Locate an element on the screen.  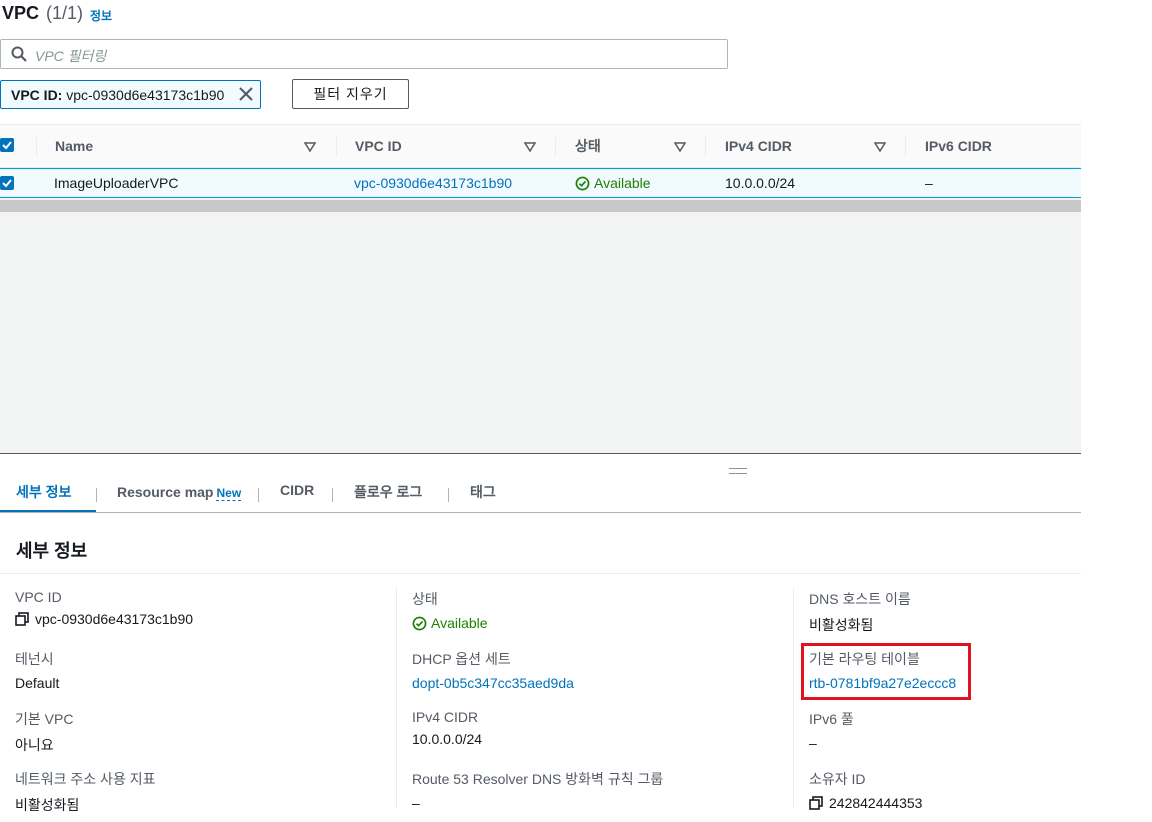
details-tabs: 세부 정보 Resource map New CIDR 플로우 로그 태그 is located at coordinates (540, 496).